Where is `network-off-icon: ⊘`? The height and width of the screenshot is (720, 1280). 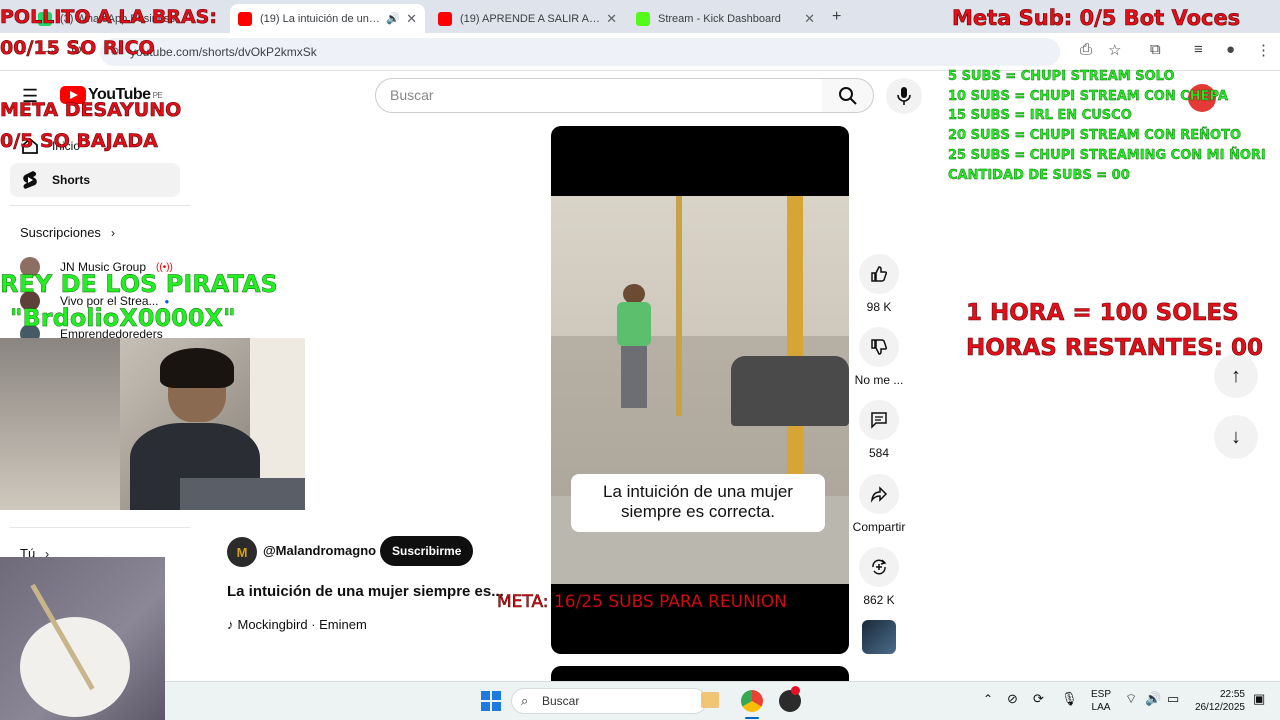 network-off-icon: ⊘ is located at coordinates (1012, 699).